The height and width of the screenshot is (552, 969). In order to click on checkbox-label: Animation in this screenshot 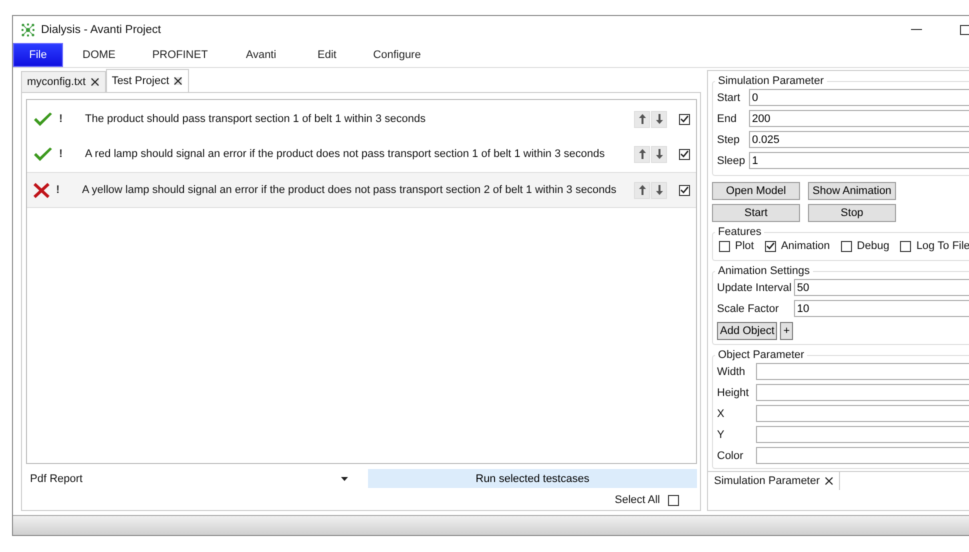, I will do `click(805, 246)`.